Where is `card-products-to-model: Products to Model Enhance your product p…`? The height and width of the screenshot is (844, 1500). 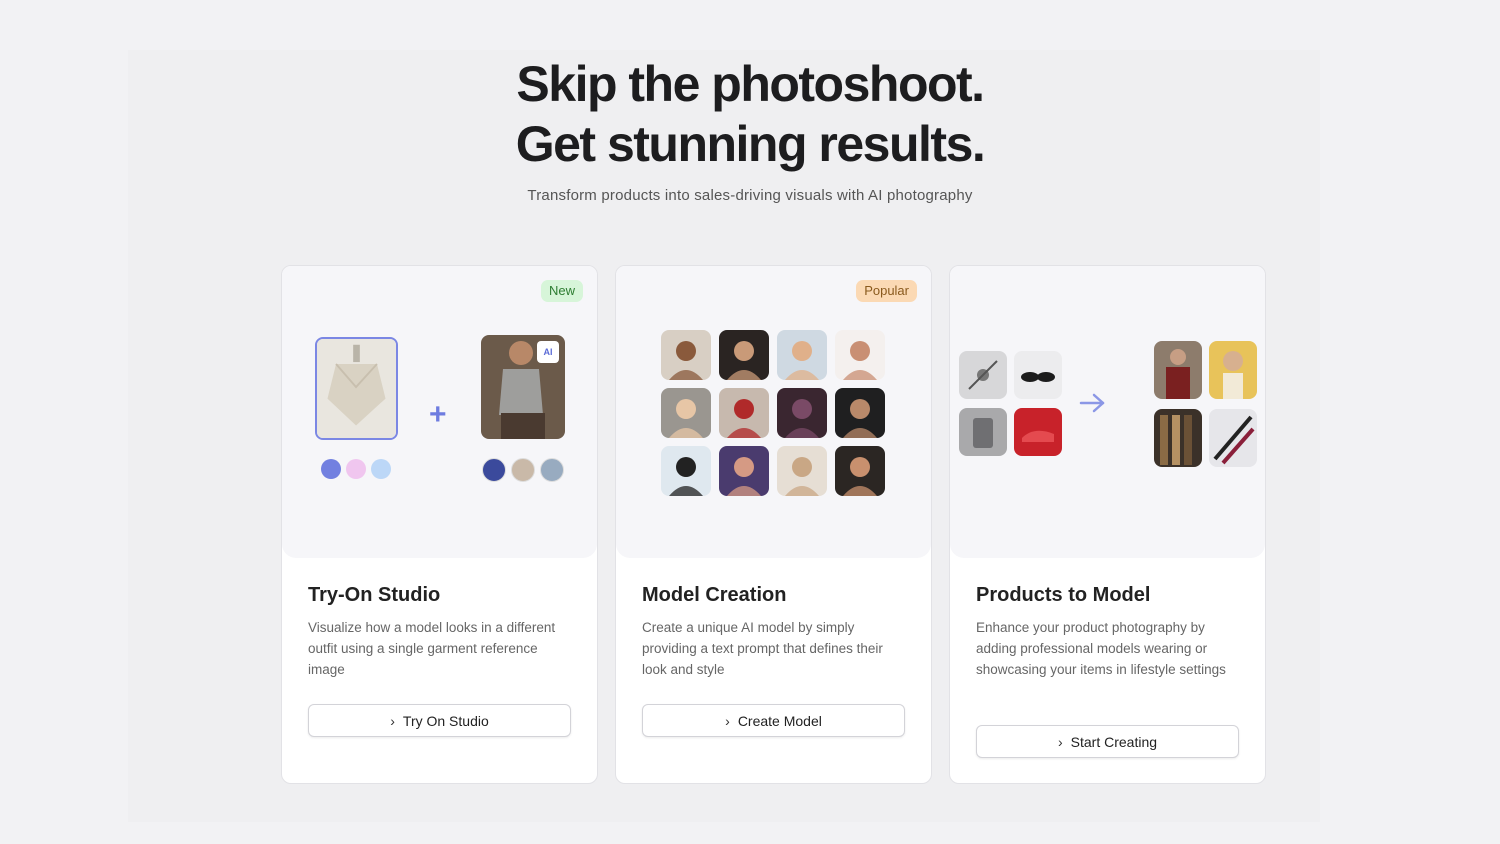 card-products-to-model: Products to Model Enhance your product p… is located at coordinates (1107, 524).